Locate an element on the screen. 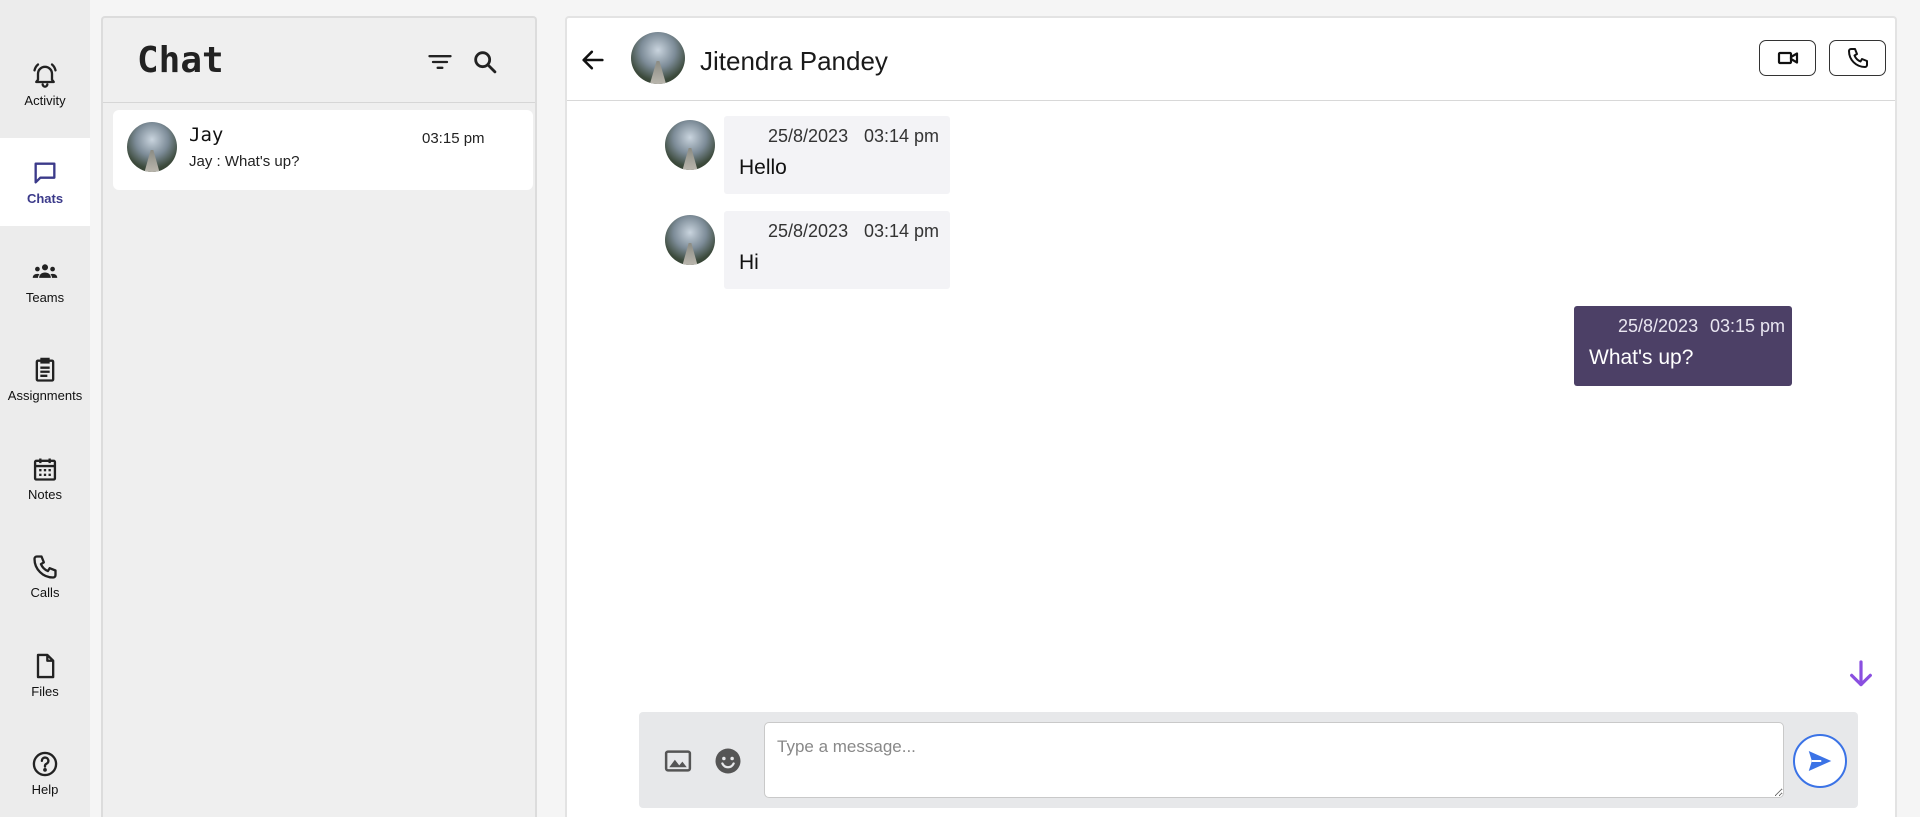 Image resolution: width=1920 pixels, height=817 pixels. chat-list-item: Jay Jay : What's up? 03:15 pm is located at coordinates (323, 150).